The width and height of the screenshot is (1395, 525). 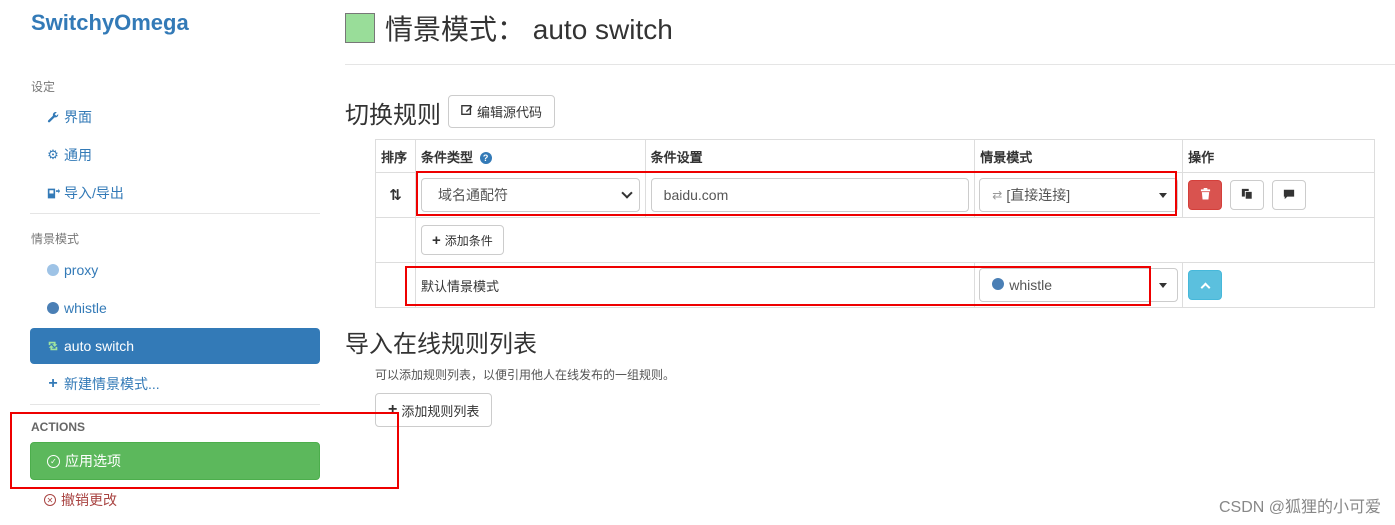 I want to click on help-icon: ?, so click(x=485, y=158).